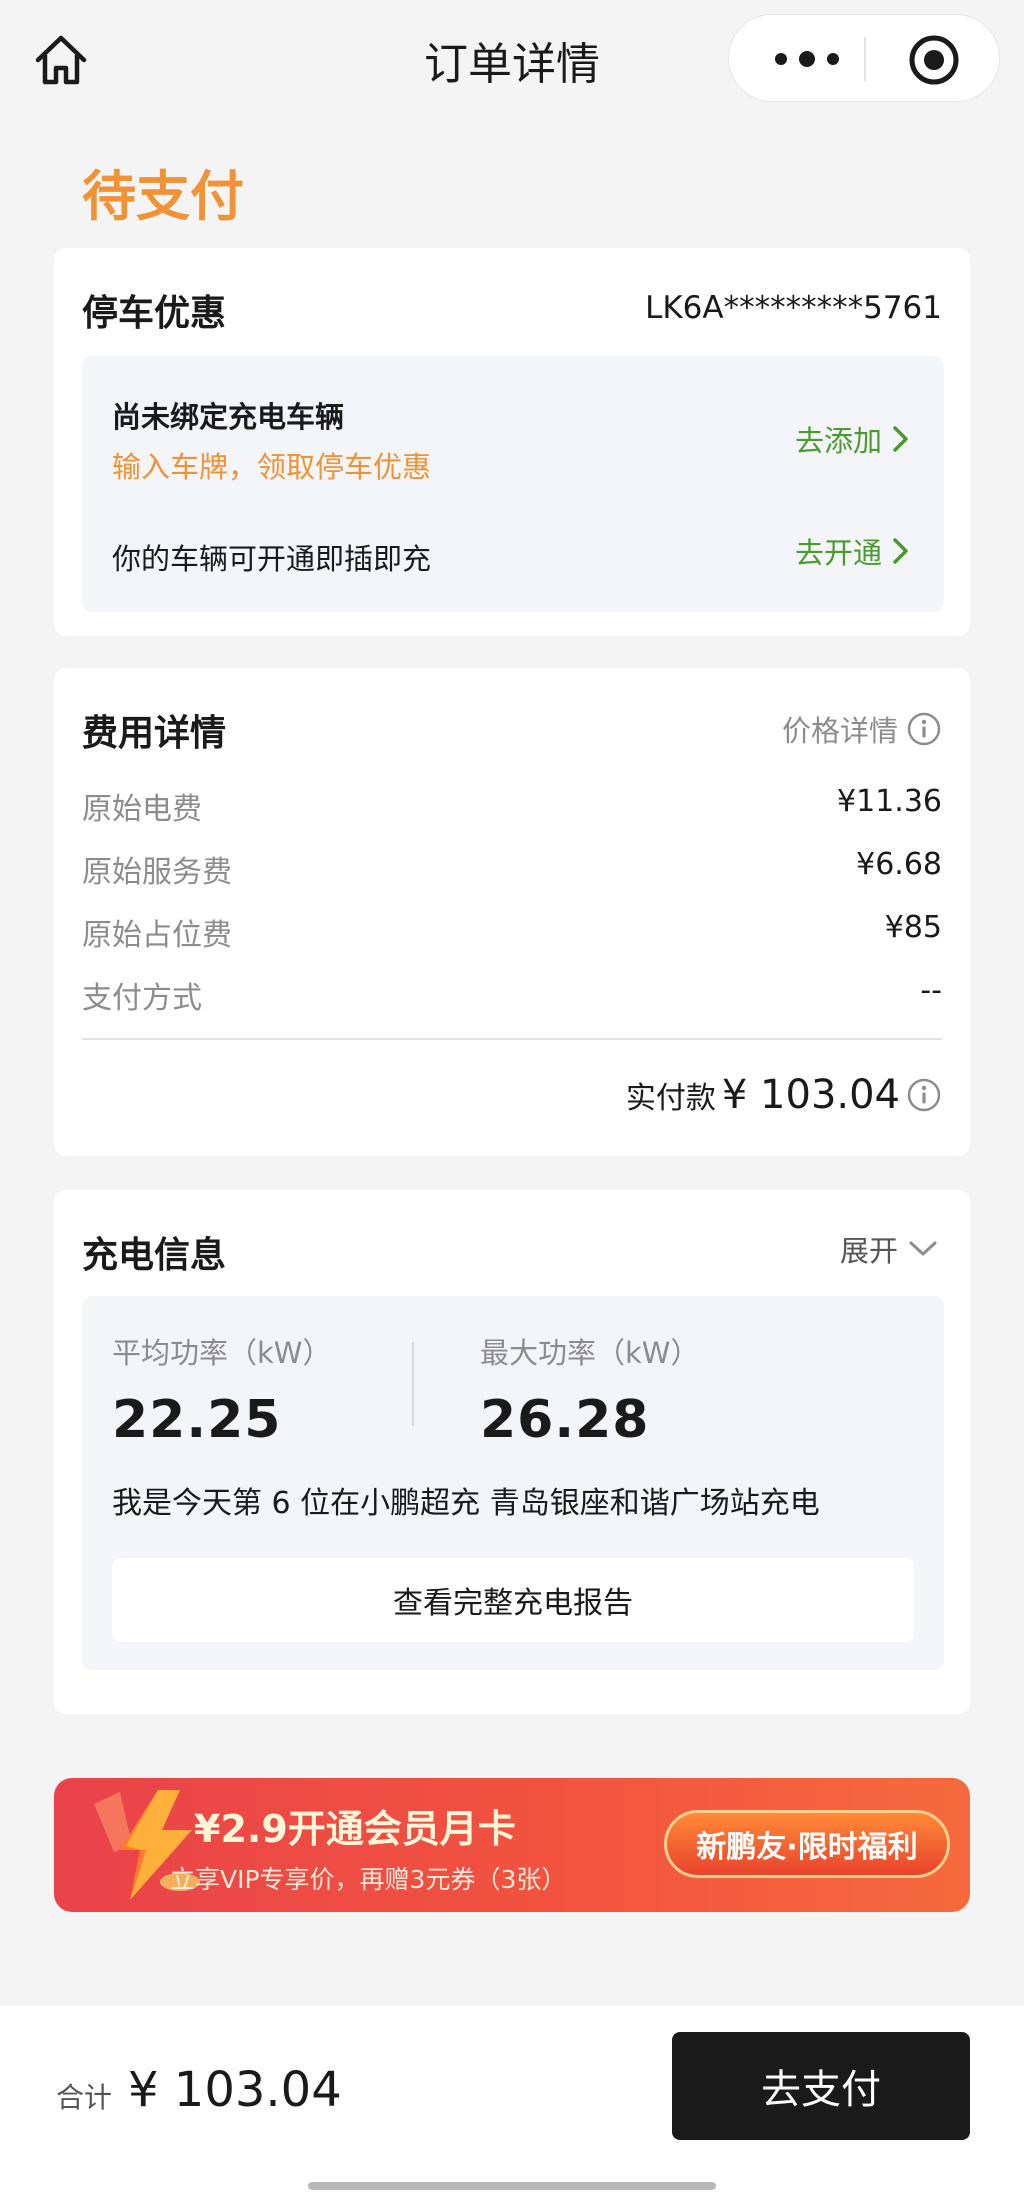 The width and height of the screenshot is (1024, 2194). I want to click on fee-label: 支付方式, so click(142, 998).